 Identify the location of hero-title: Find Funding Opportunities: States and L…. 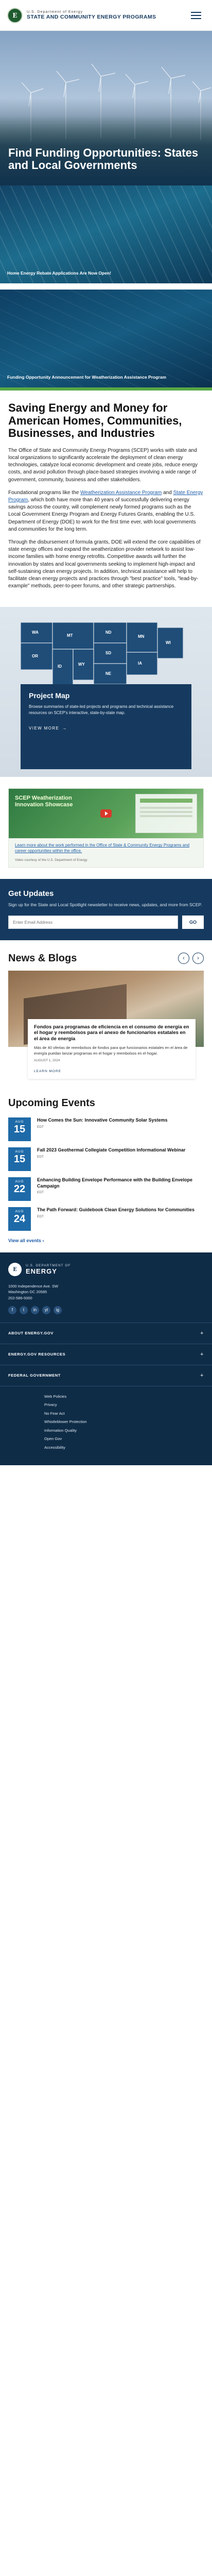
(103, 159).